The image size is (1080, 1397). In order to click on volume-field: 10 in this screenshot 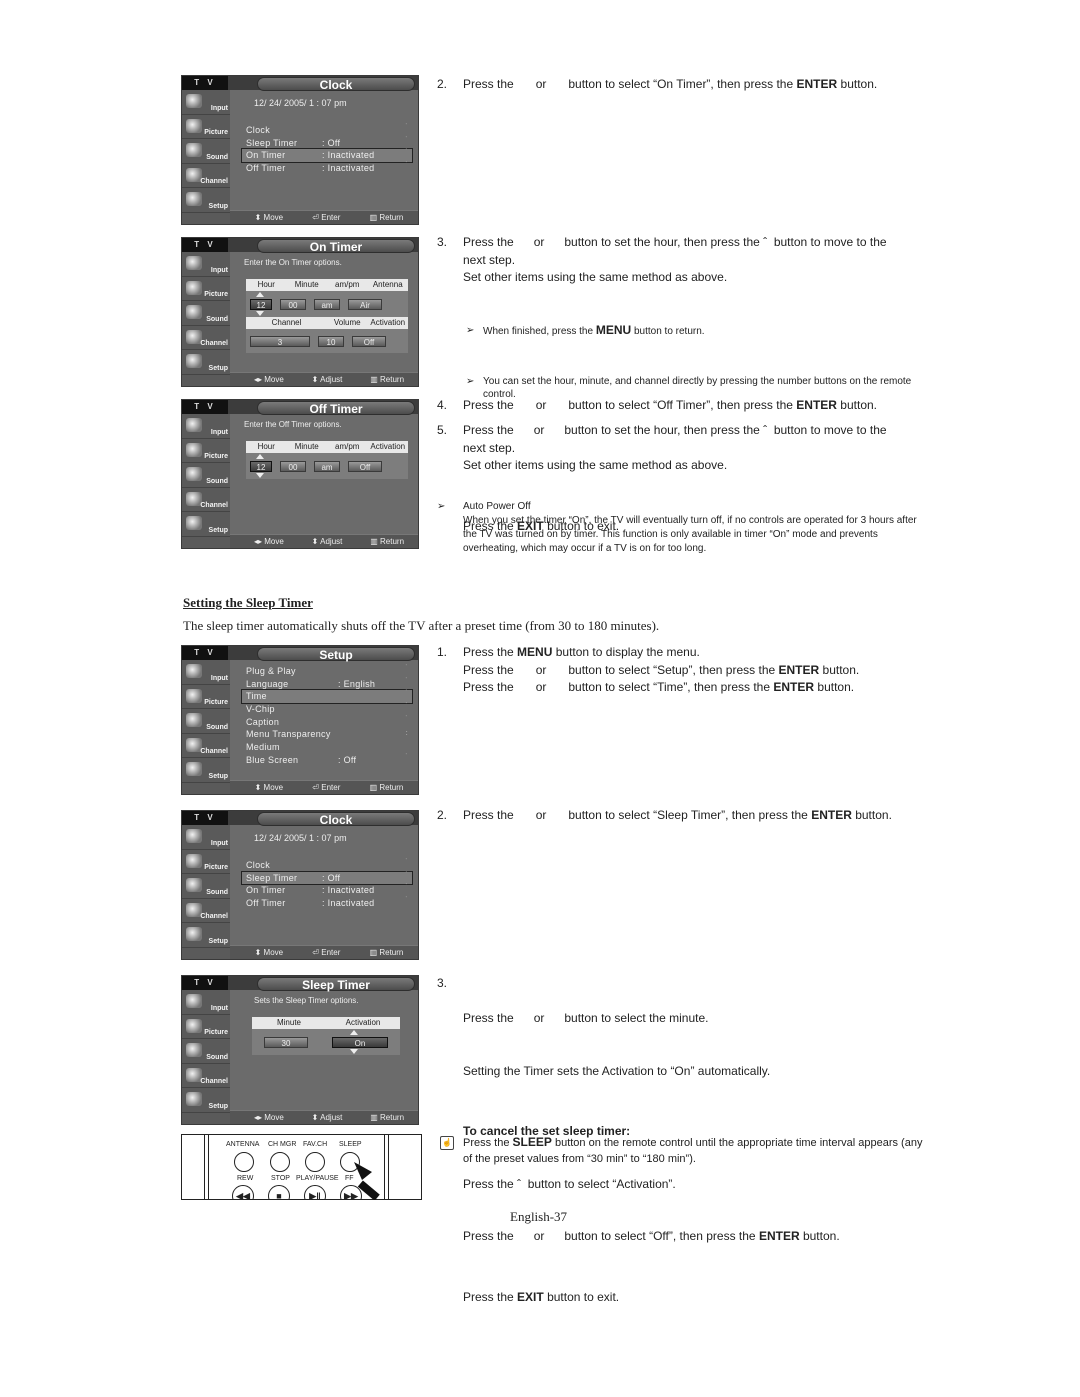, I will do `click(331, 341)`.